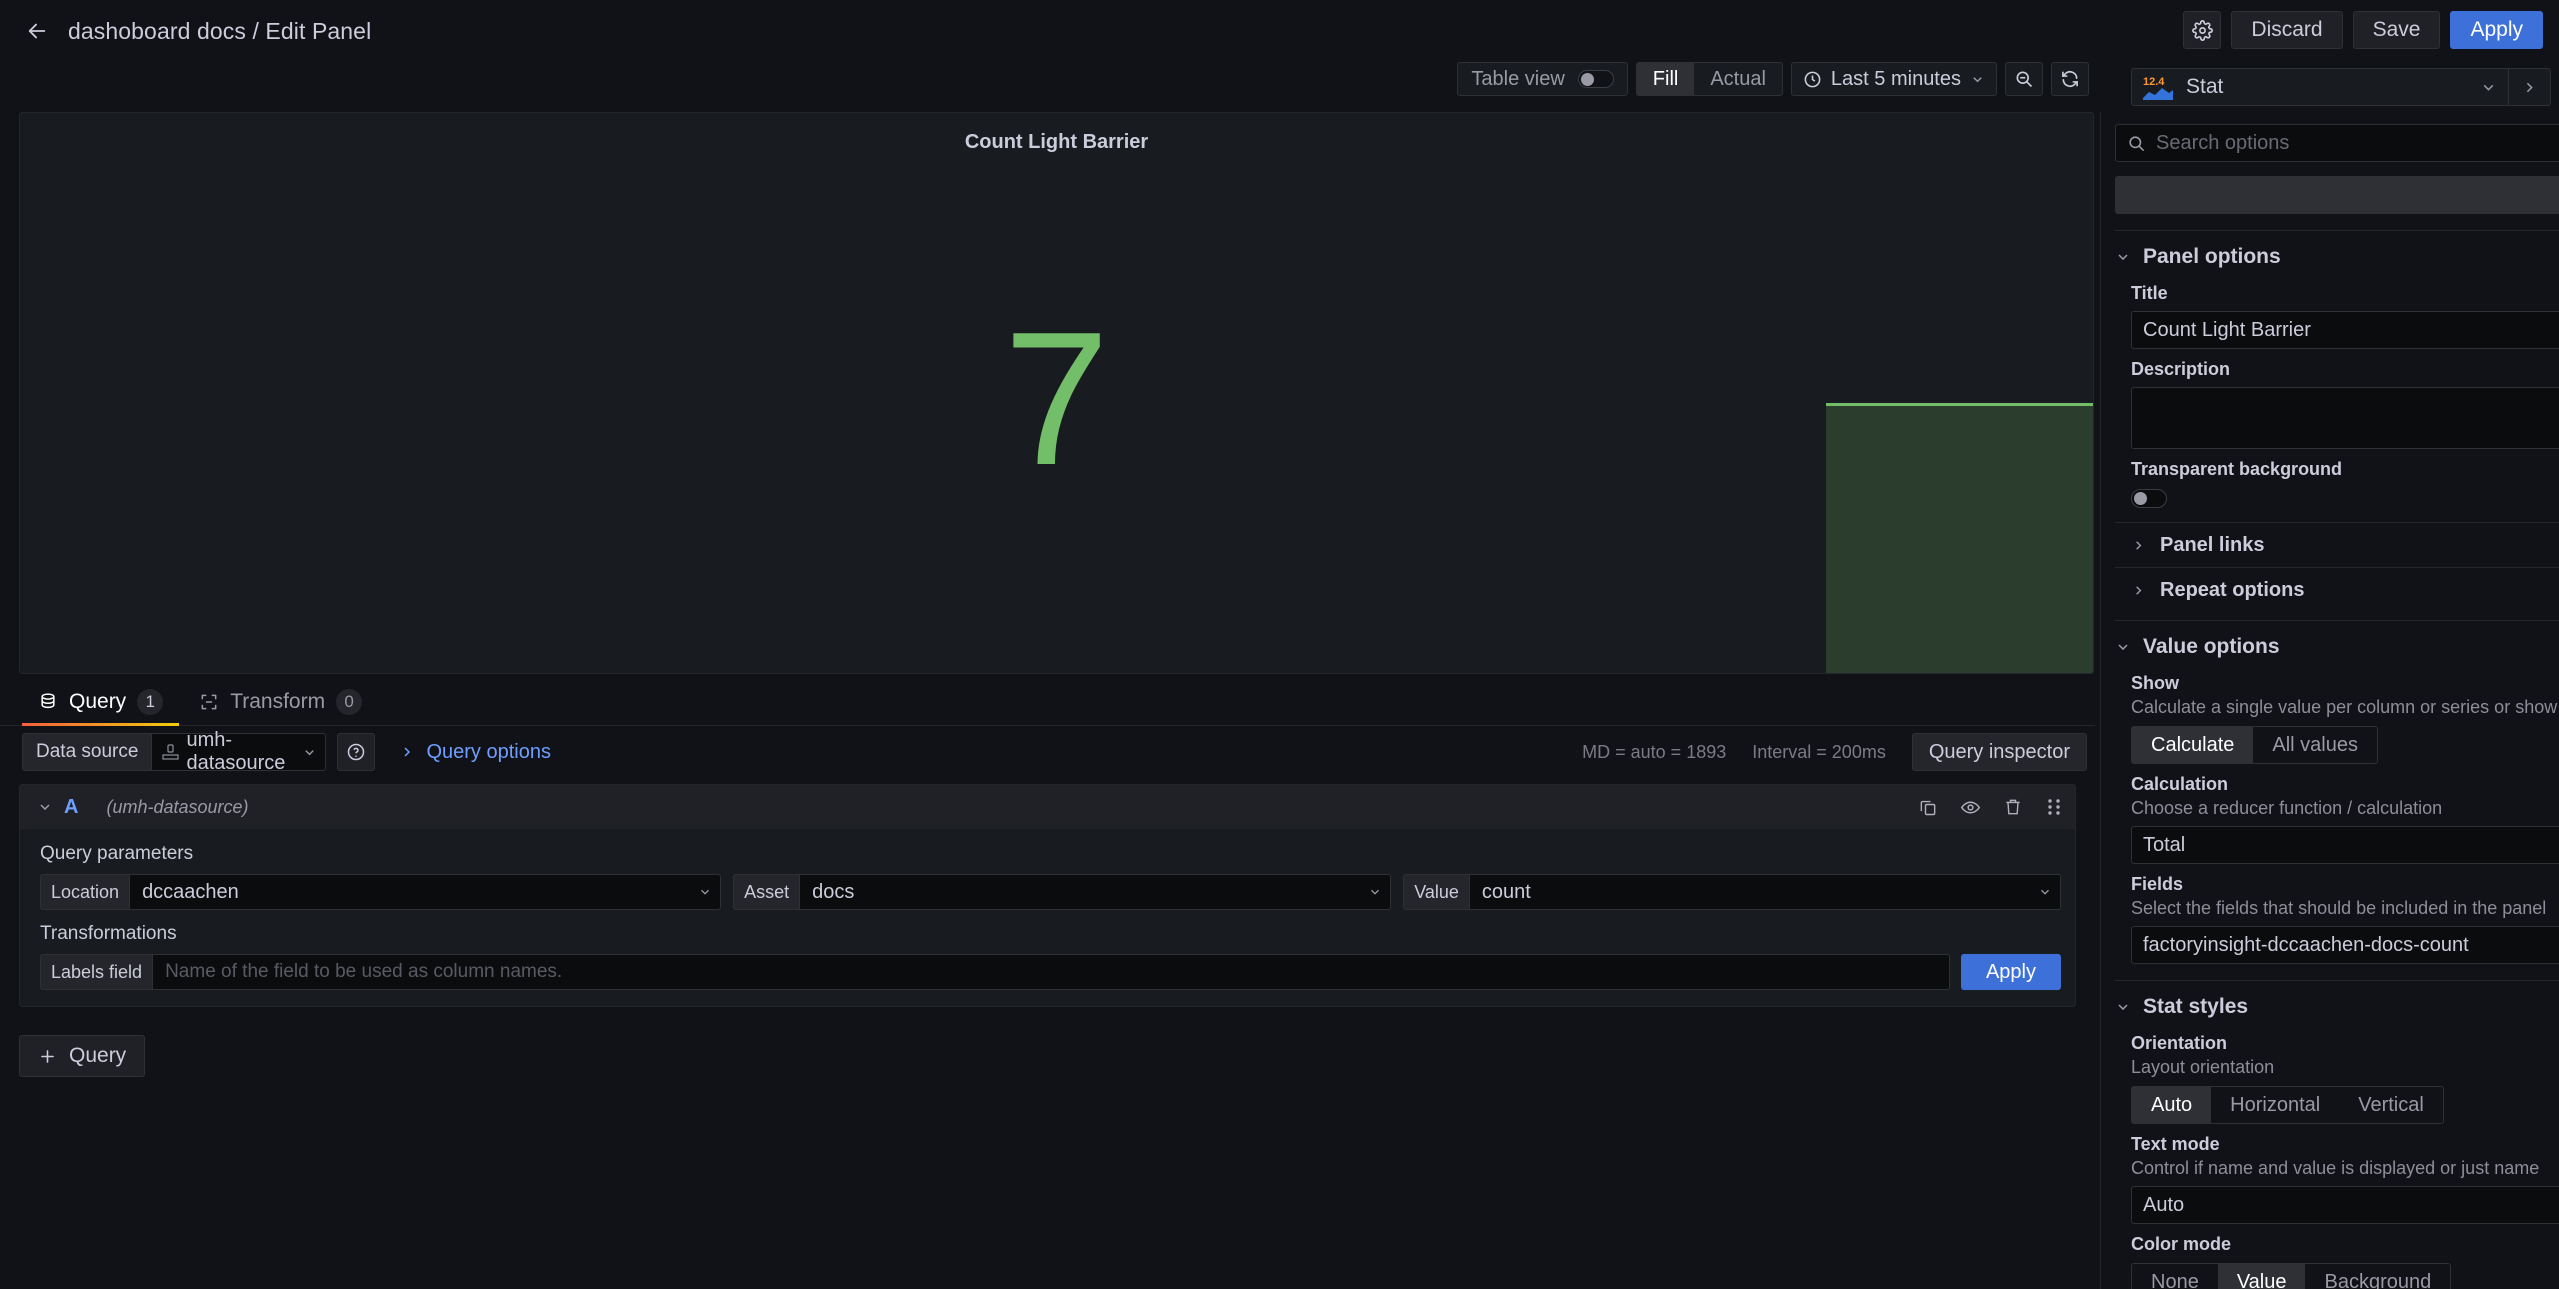 Image resolution: width=2559 pixels, height=1289 pixels. I want to click on color-mode-label: Color mode, so click(2181, 1244).